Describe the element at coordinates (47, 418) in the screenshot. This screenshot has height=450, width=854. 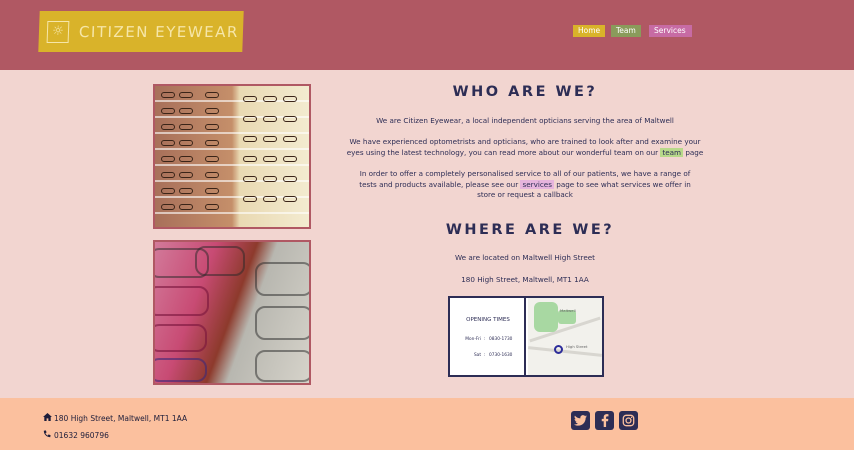
I see `home-icon` at that location.